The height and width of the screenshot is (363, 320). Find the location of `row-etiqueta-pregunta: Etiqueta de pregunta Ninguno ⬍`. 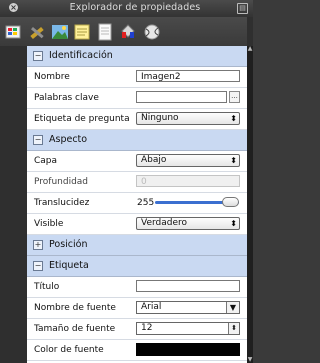

row-etiqueta-pregunta: Etiqueta de pregunta Ninguno ⬍ is located at coordinates (137, 119).